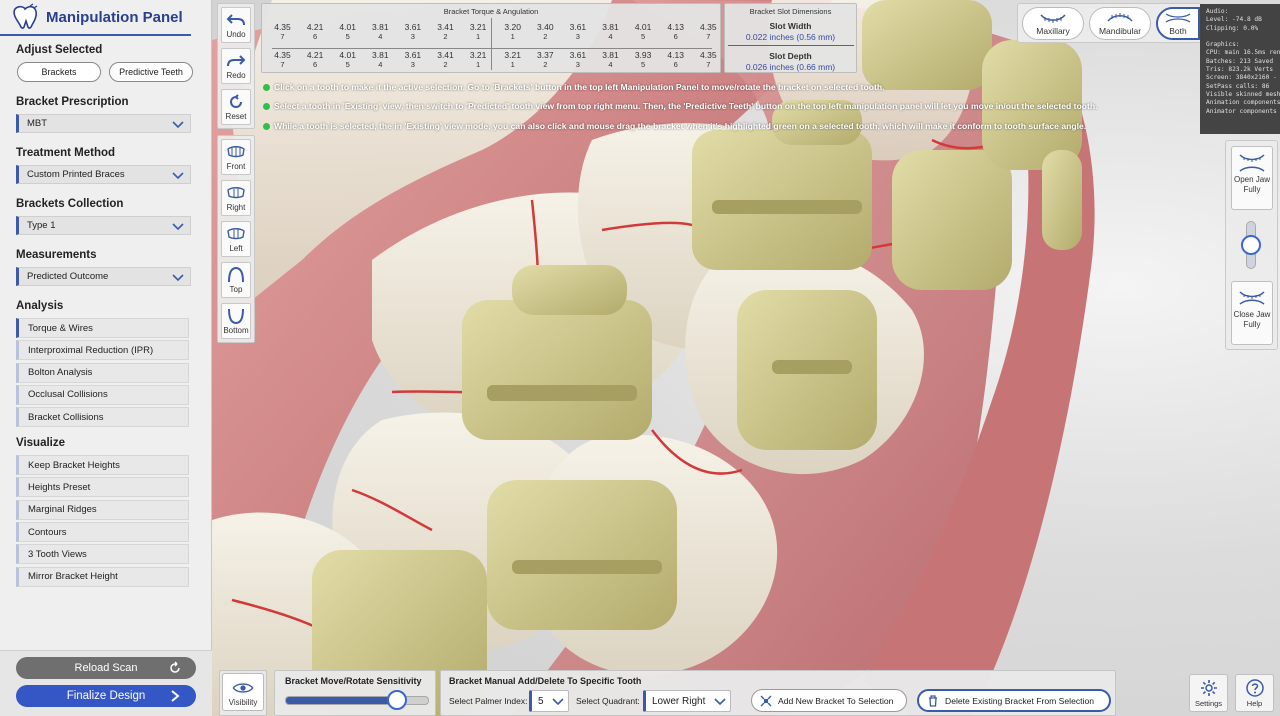  What do you see at coordinates (236, 66) in the screenshot?
I see `redo-button: Redo` at bounding box center [236, 66].